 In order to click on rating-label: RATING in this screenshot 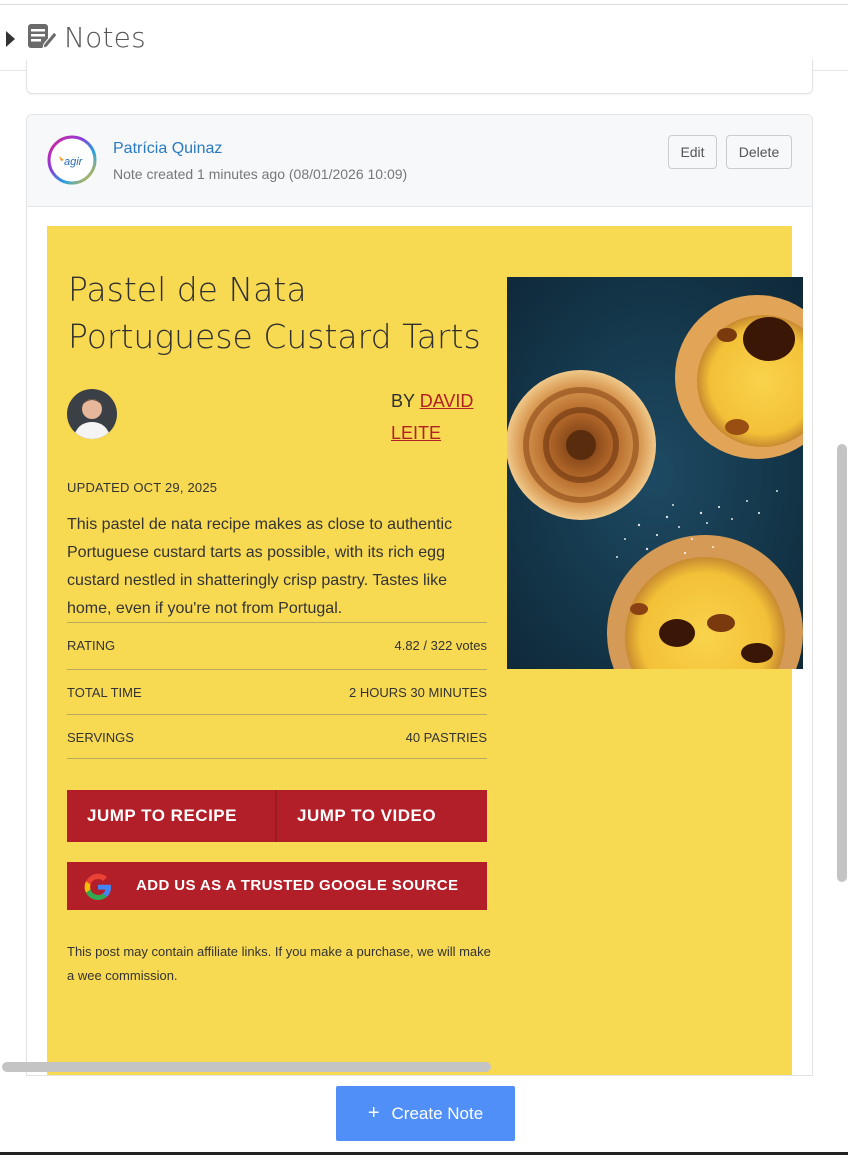, I will do `click(91, 645)`.